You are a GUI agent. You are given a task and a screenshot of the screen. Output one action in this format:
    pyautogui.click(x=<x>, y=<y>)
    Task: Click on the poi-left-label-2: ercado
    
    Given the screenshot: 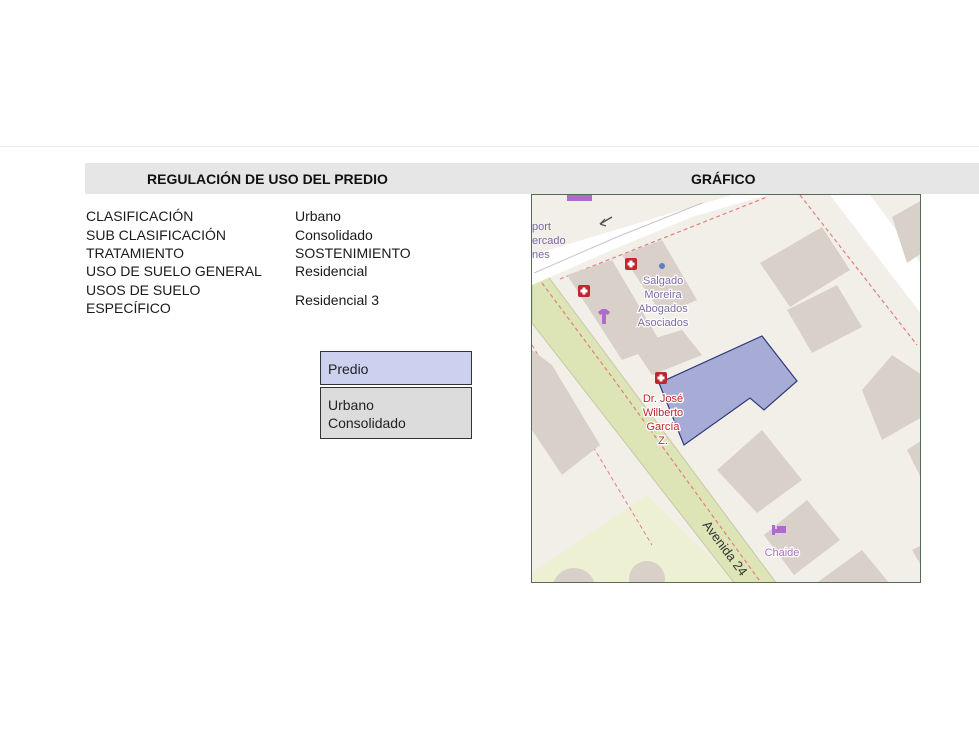 What is the action you would take?
    pyautogui.click(x=549, y=241)
    